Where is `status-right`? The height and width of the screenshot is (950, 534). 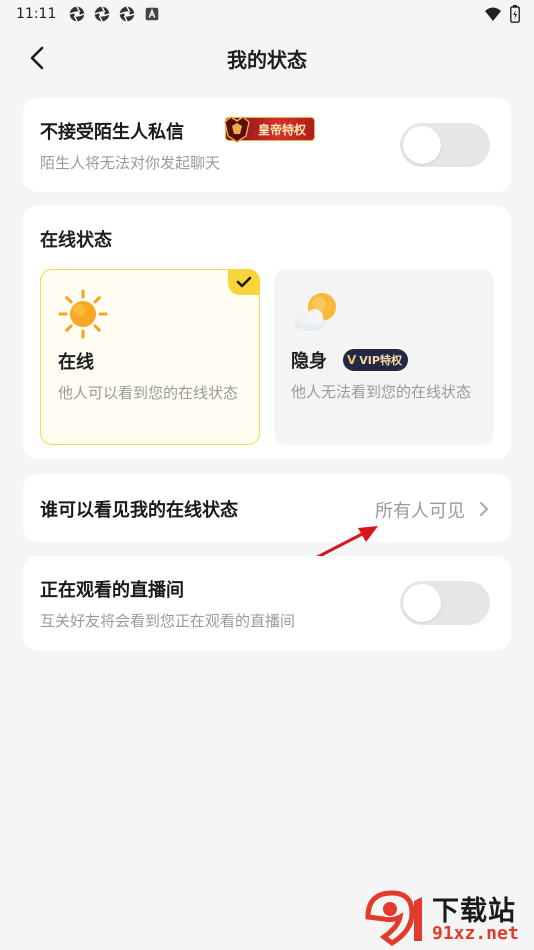 status-right is located at coordinates (502, 14).